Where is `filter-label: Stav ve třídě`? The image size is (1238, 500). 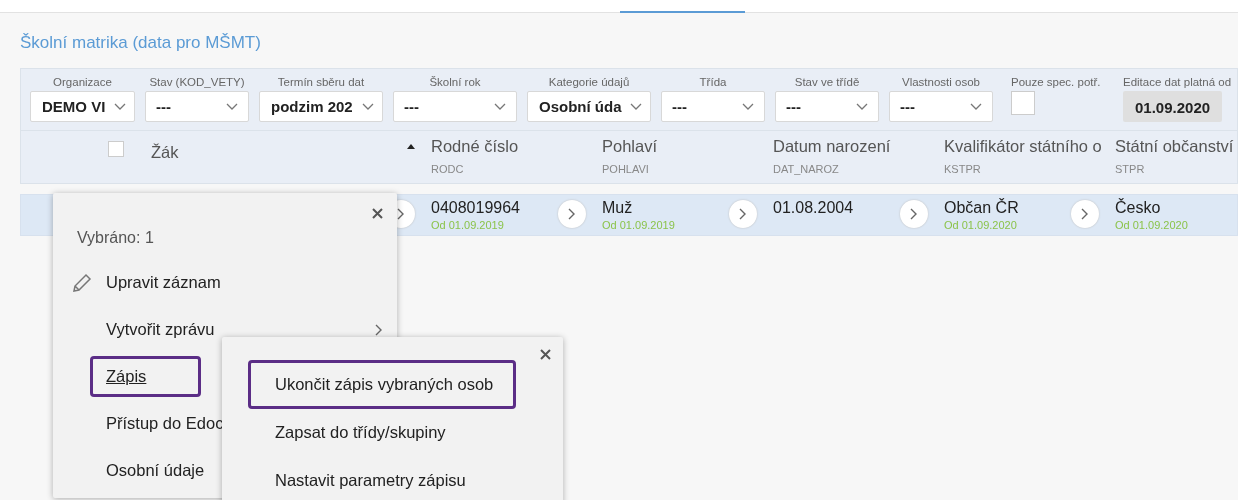 filter-label: Stav ve třídě is located at coordinates (827, 82).